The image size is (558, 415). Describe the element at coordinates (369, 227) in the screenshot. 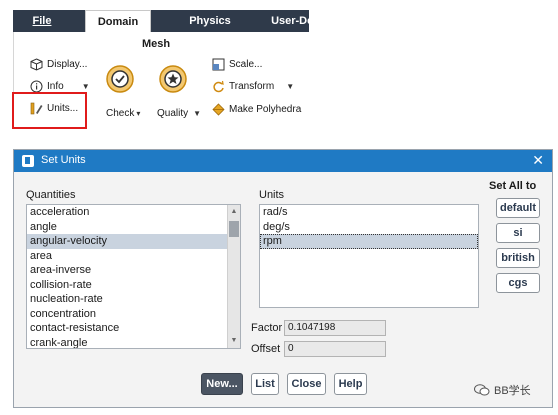

I see `list-item: deg/s` at that location.